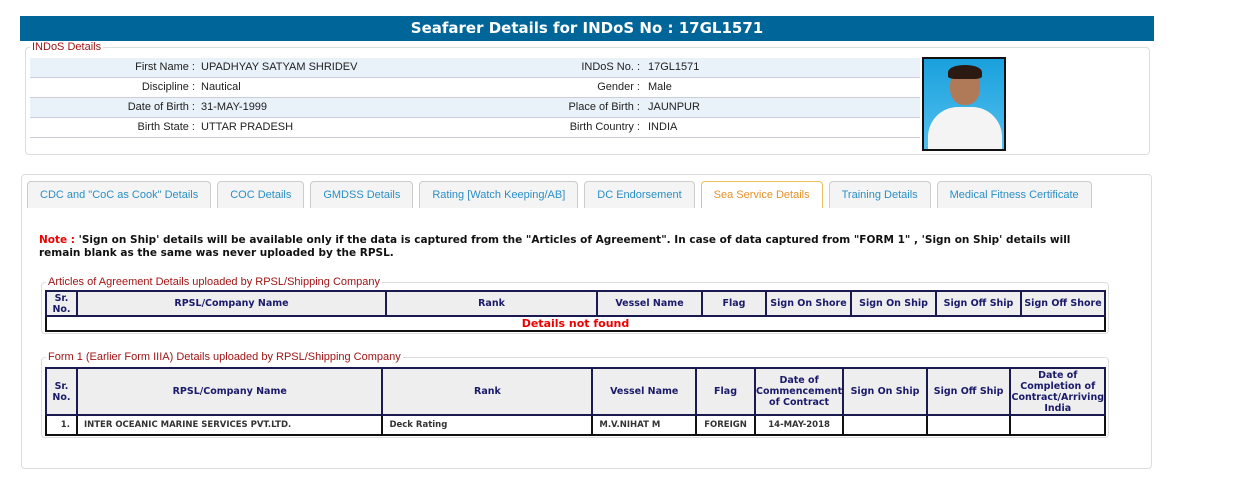 The height and width of the screenshot is (494, 1240). I want to click on page-title: Seafarer Details for INDoS No : 17GL1571, so click(587, 28).